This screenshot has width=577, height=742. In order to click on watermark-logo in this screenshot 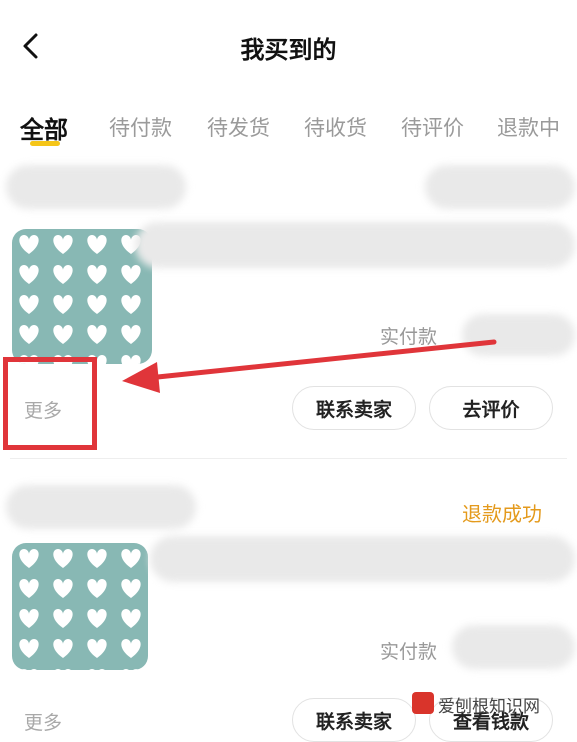, I will do `click(423, 703)`.